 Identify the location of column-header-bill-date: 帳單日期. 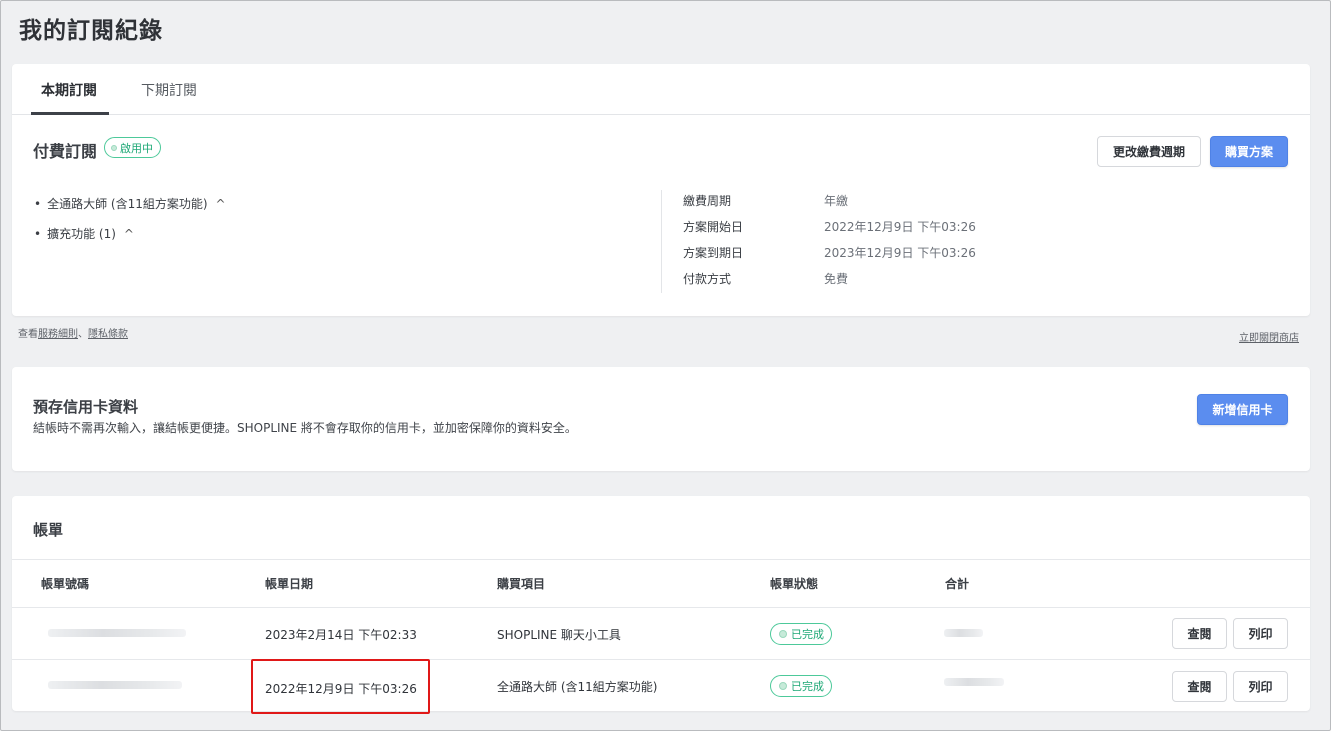
(289, 584).